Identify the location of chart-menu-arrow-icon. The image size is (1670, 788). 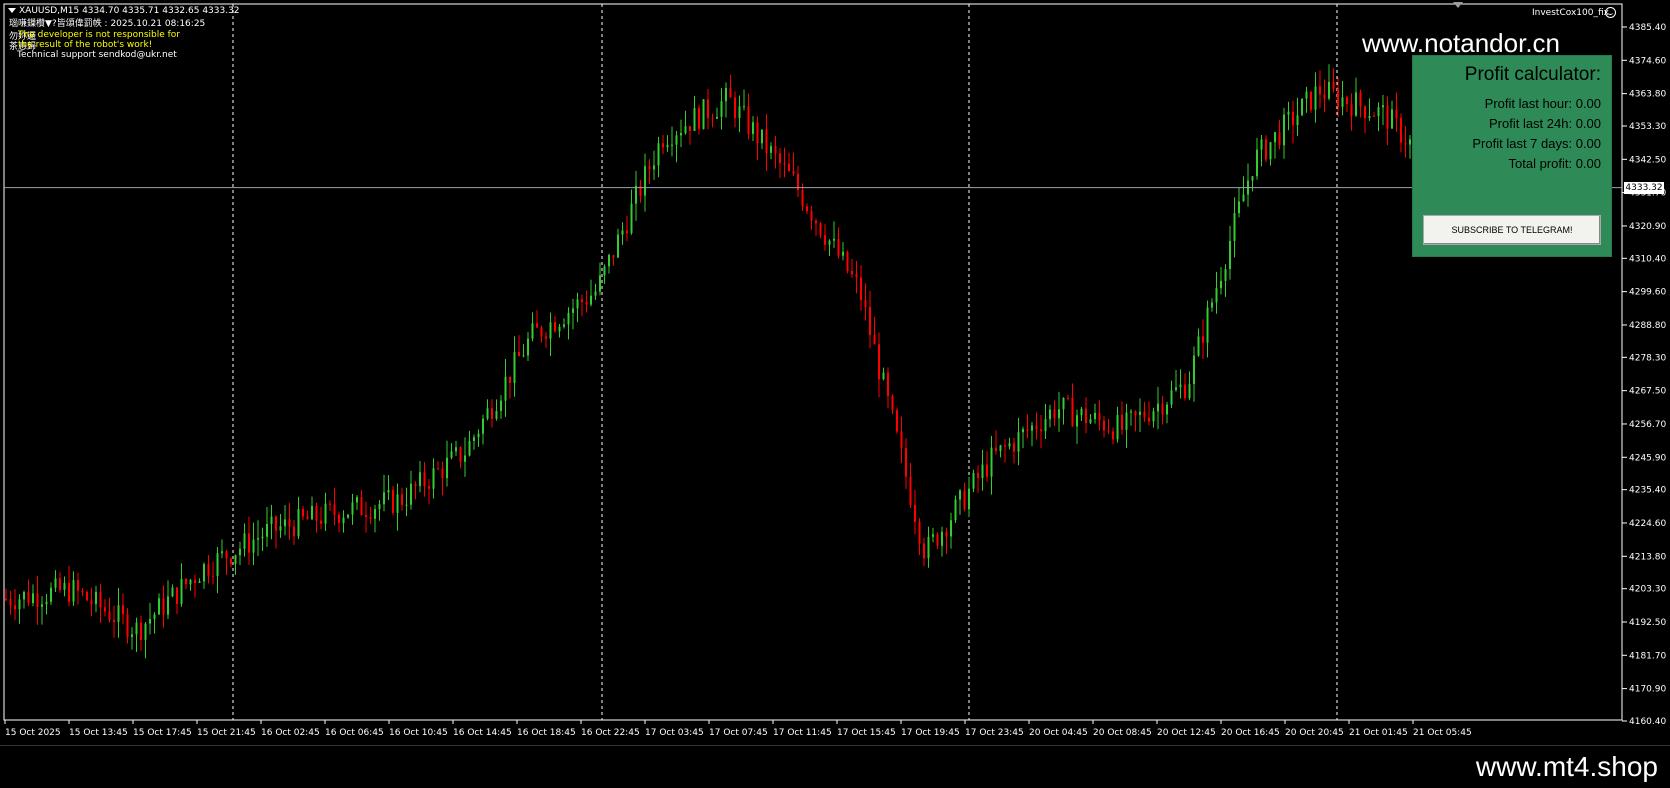
(12, 10).